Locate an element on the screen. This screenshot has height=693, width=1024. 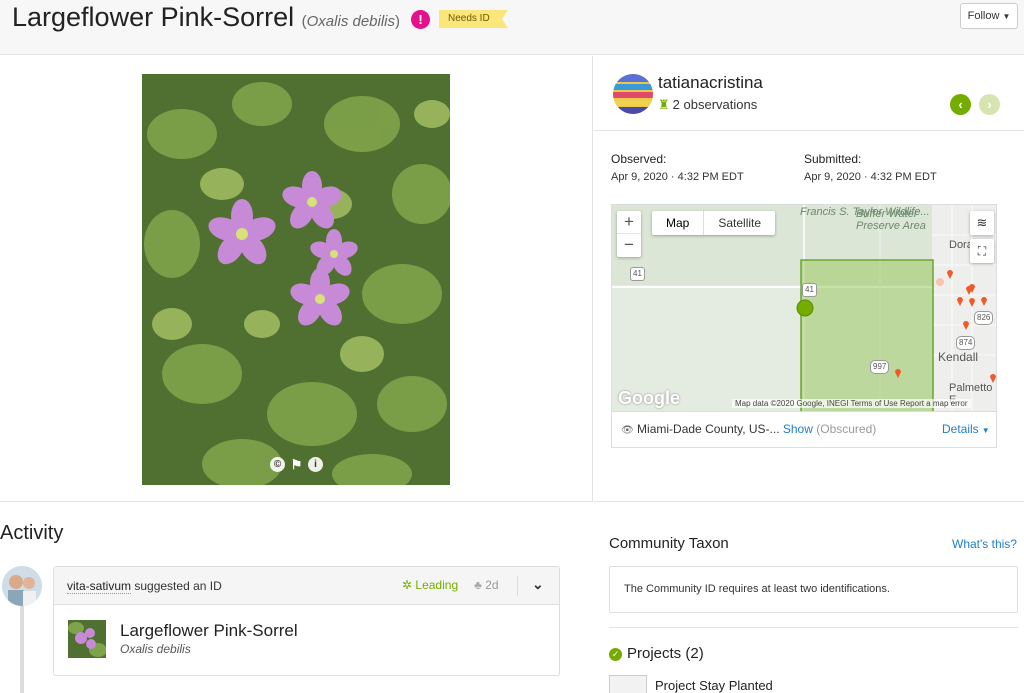
activity-heading: Activity is located at coordinates (32, 533).